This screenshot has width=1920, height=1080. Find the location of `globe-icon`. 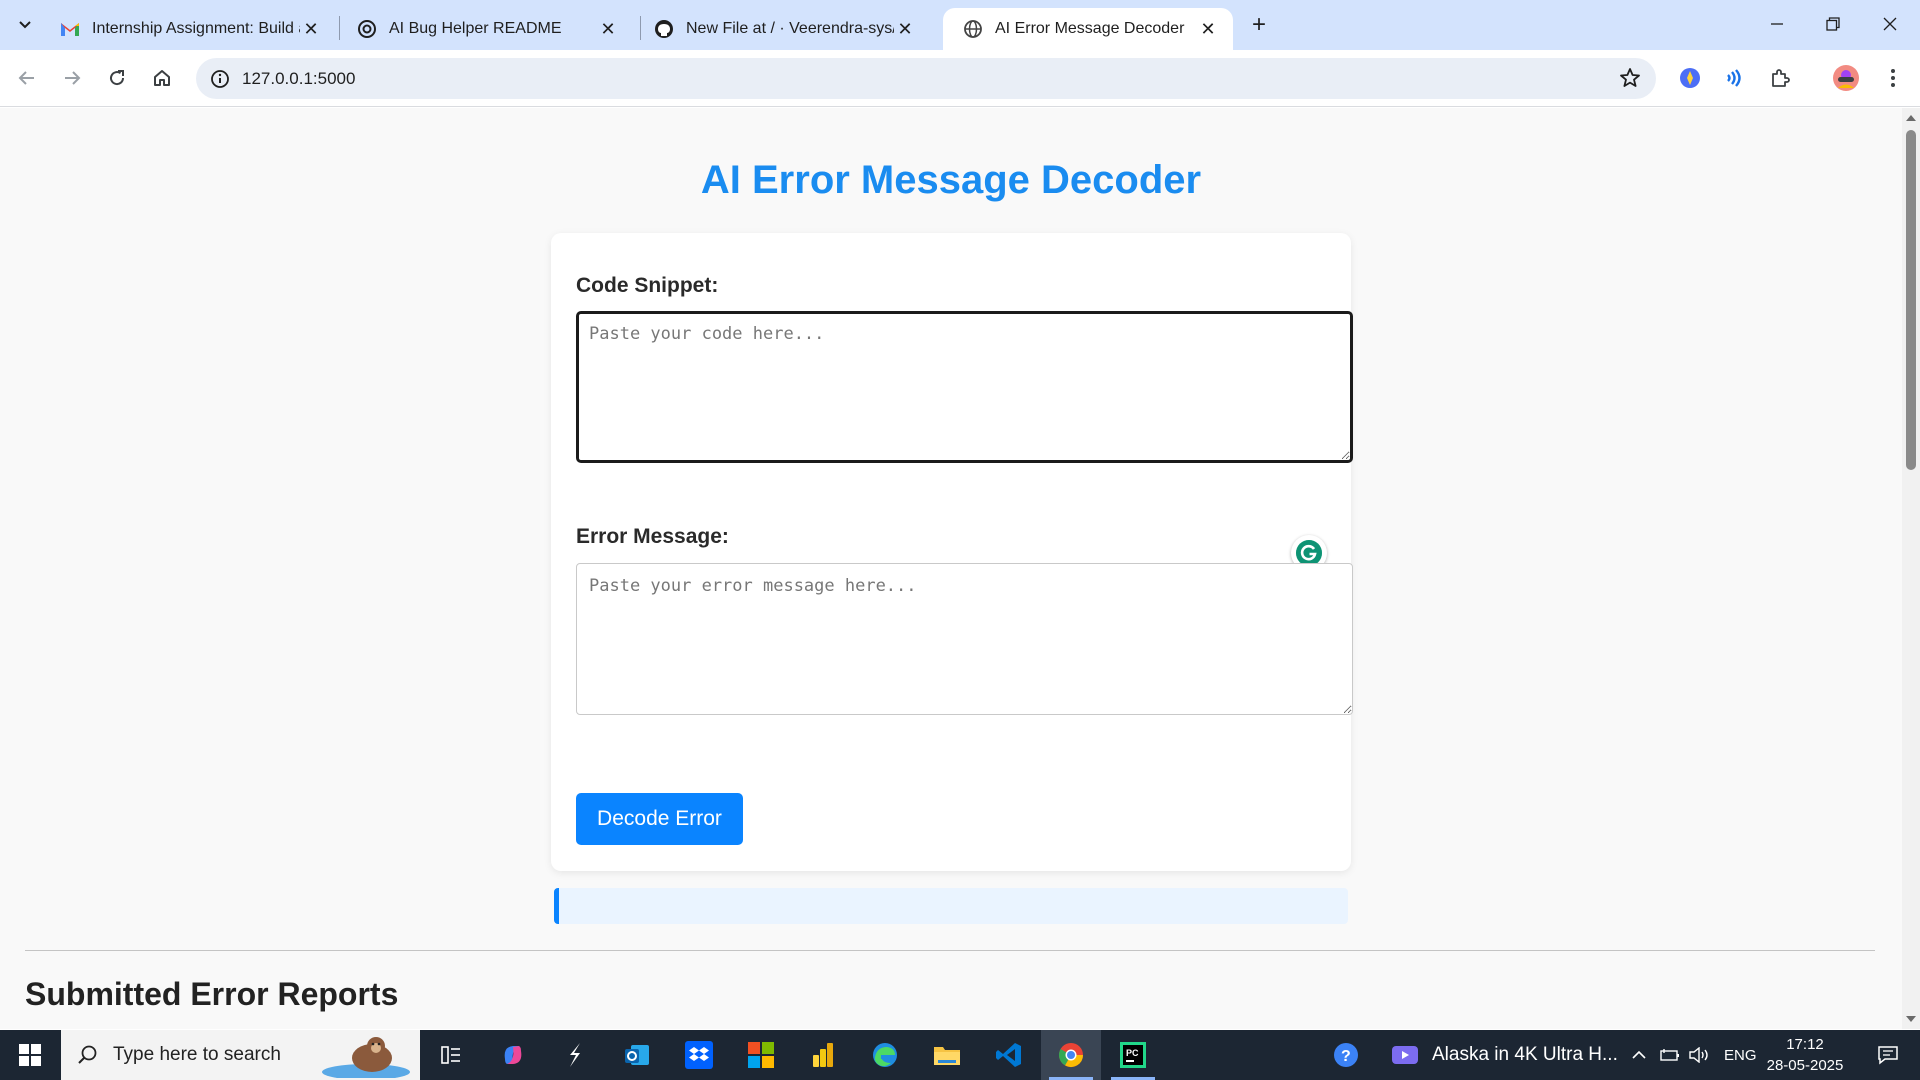

globe-icon is located at coordinates (973, 29).